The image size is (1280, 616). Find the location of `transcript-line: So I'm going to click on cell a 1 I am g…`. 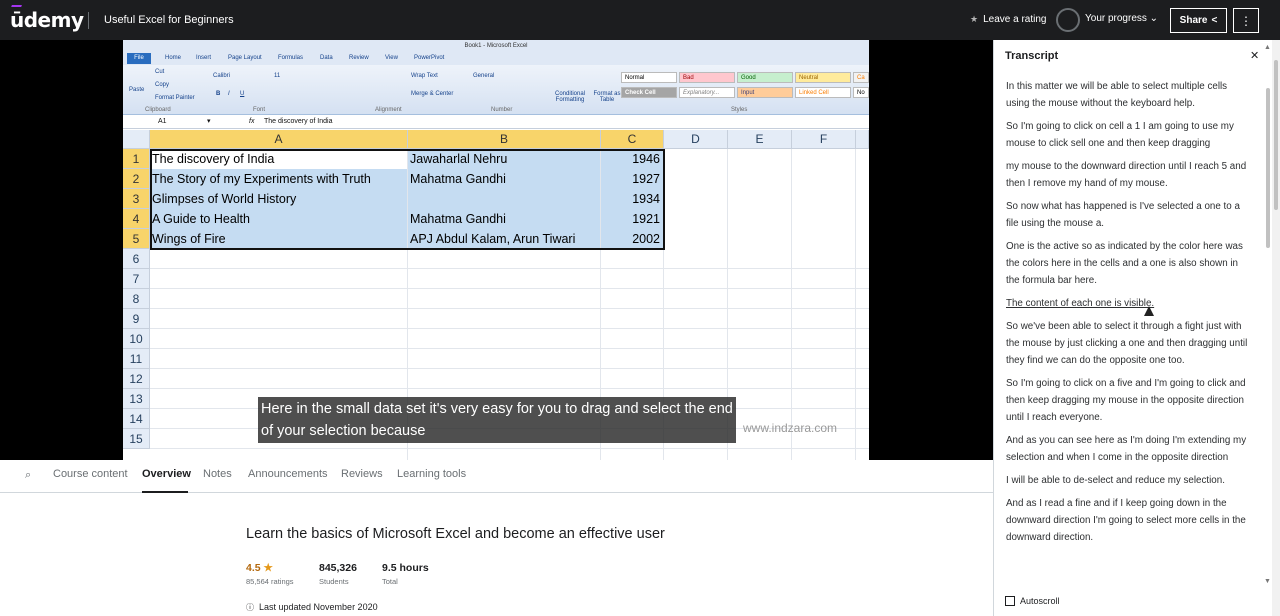

transcript-line: So I'm going to click on cell a 1 I am g… is located at coordinates (1128, 135).